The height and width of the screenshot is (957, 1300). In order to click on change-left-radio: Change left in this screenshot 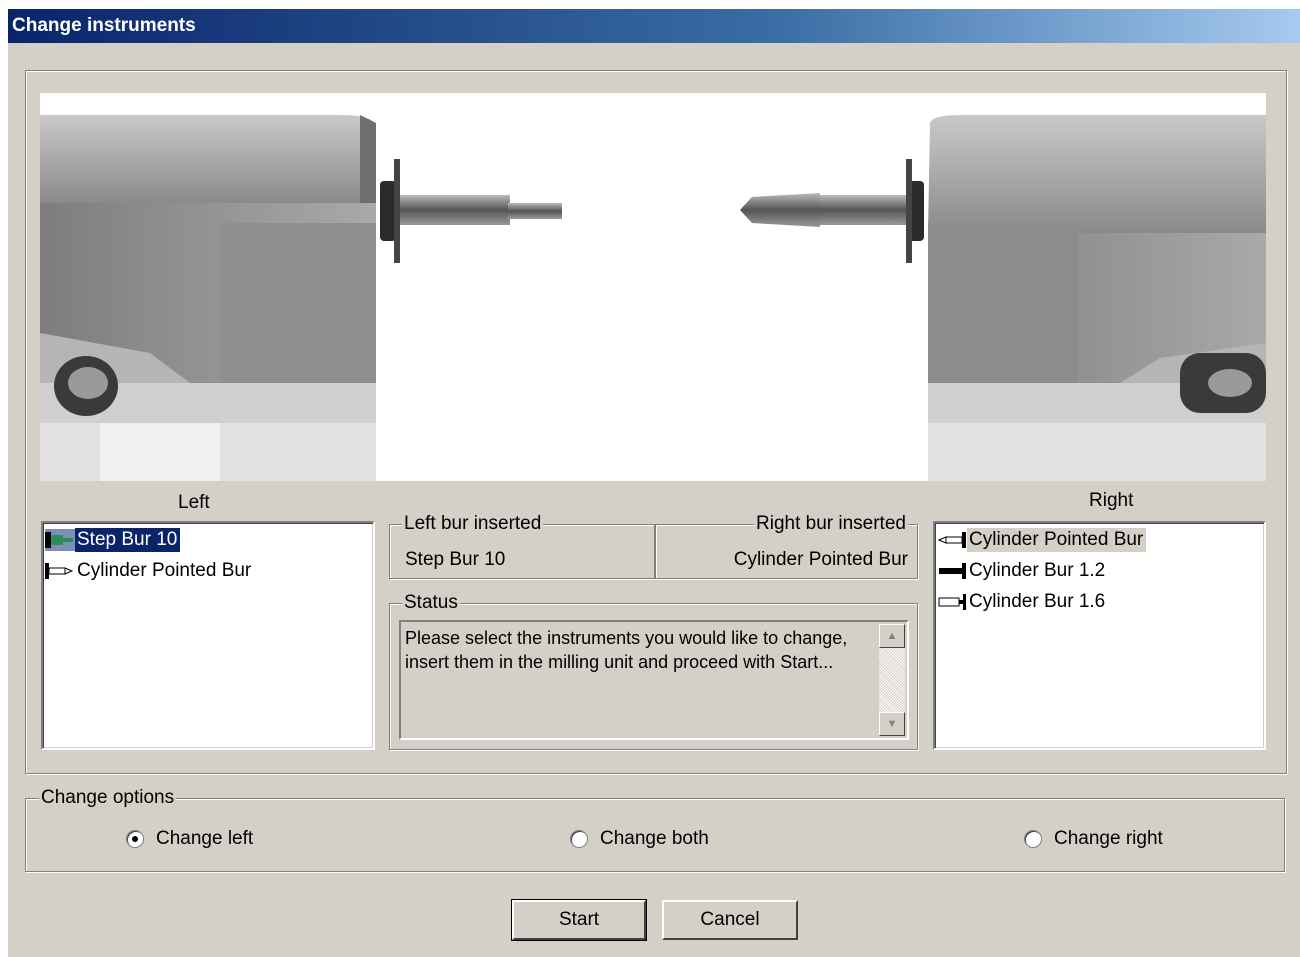, I will do `click(189, 839)`.